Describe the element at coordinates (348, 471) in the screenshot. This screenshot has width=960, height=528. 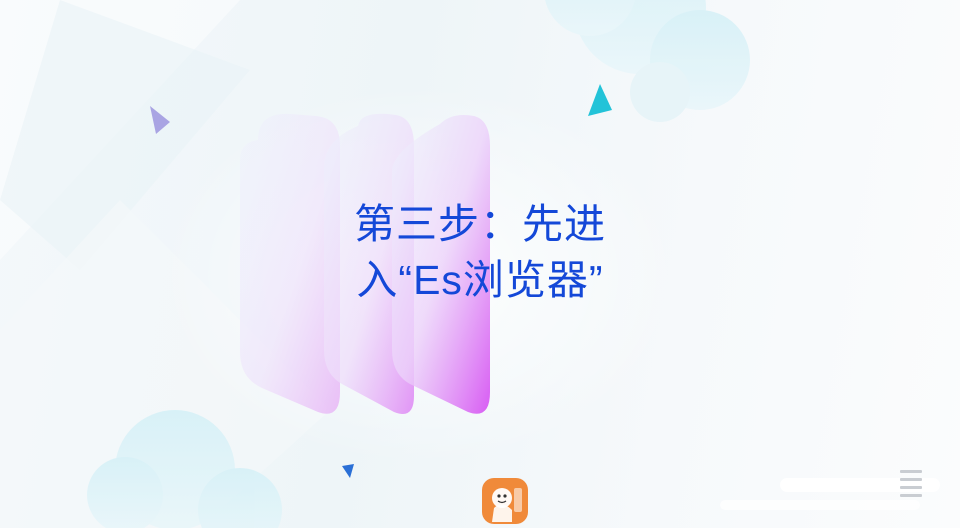
I see `triangle-blue` at that location.